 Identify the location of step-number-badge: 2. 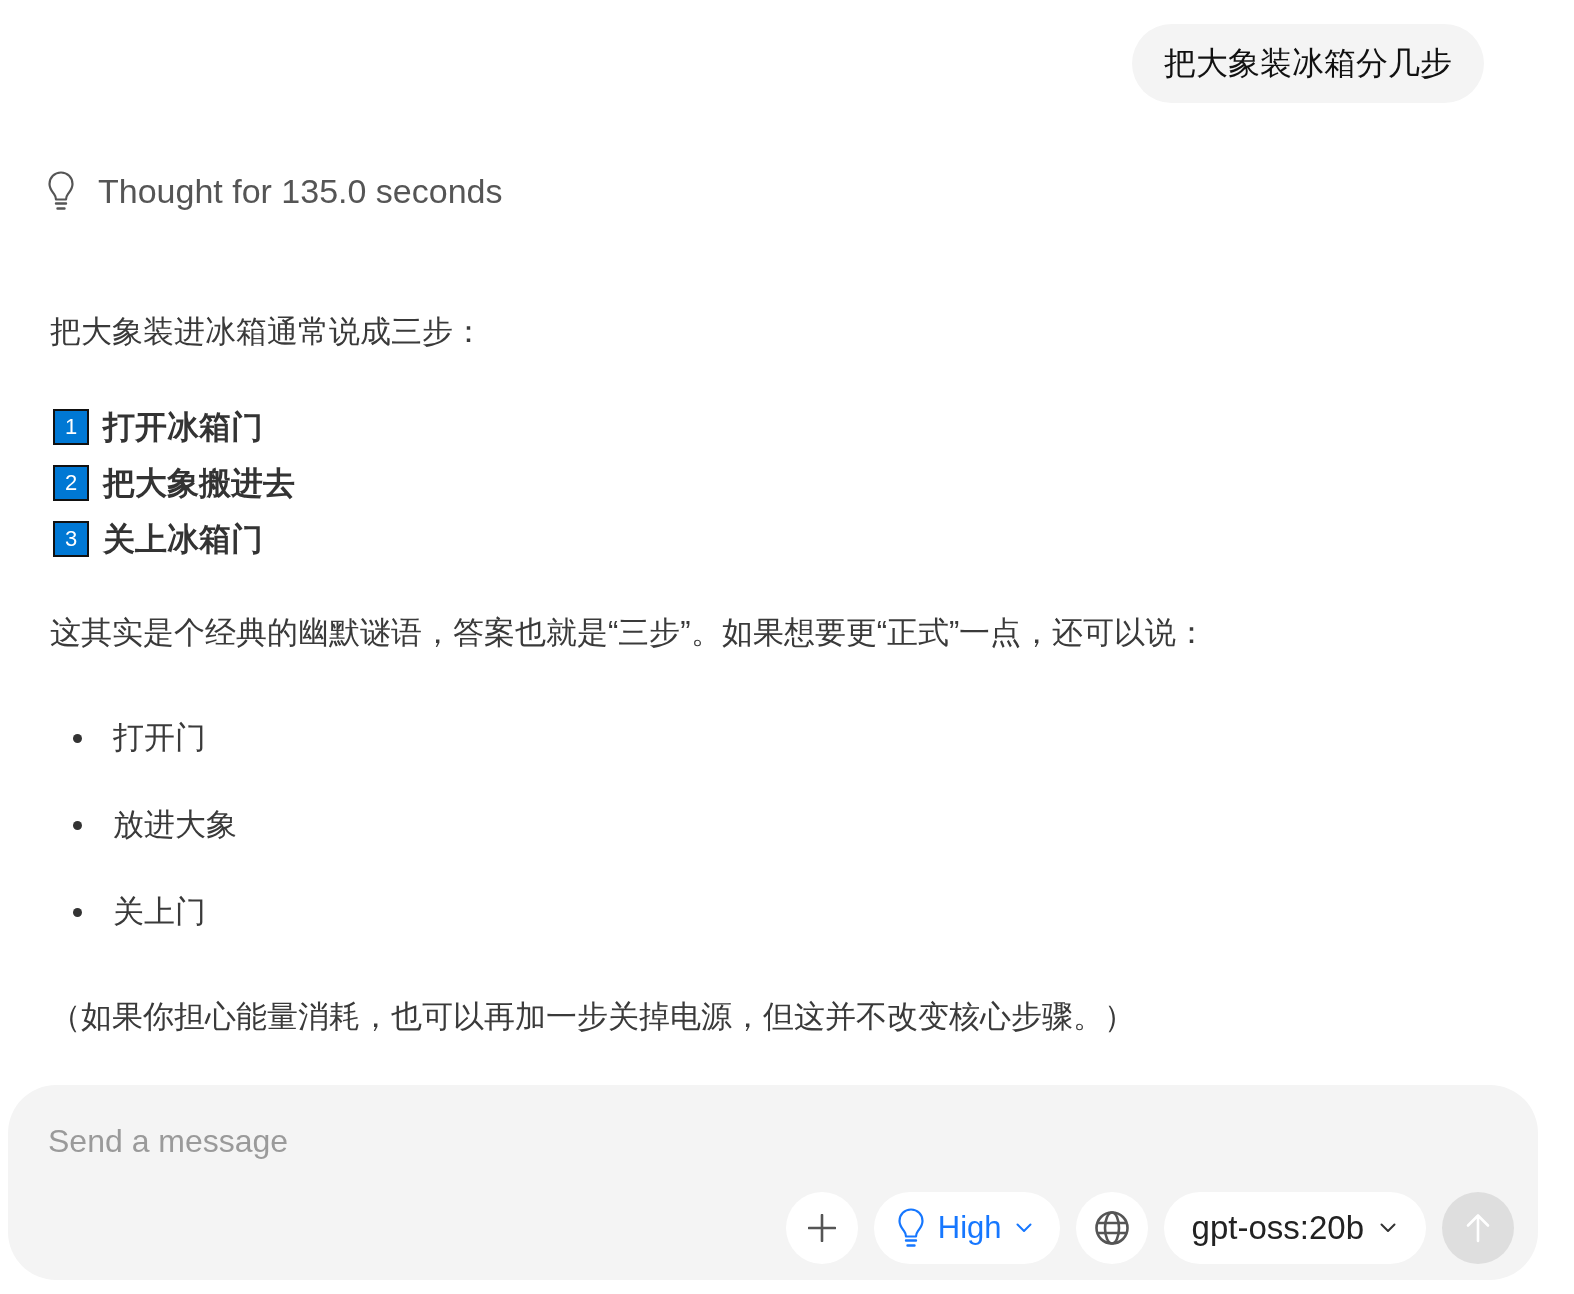
(71, 483).